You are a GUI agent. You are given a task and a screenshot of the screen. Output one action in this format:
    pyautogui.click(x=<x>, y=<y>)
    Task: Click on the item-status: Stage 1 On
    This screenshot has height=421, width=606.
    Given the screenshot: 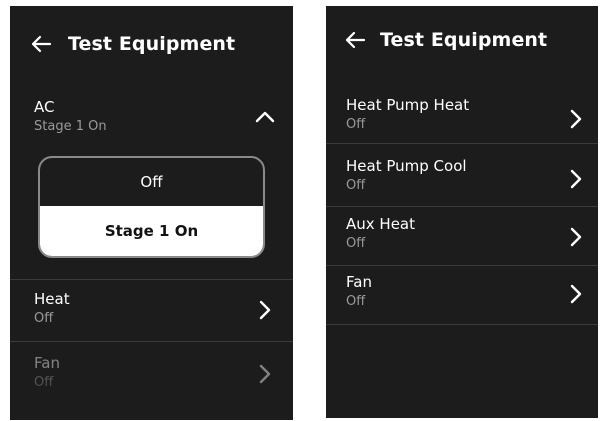 What is the action you would take?
    pyautogui.click(x=70, y=126)
    